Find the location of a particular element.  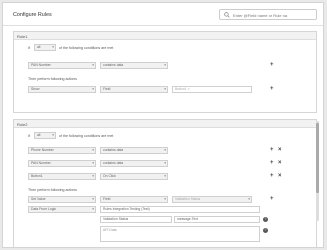

rule2-target-select: Field ▾ is located at coordinates (134, 199).